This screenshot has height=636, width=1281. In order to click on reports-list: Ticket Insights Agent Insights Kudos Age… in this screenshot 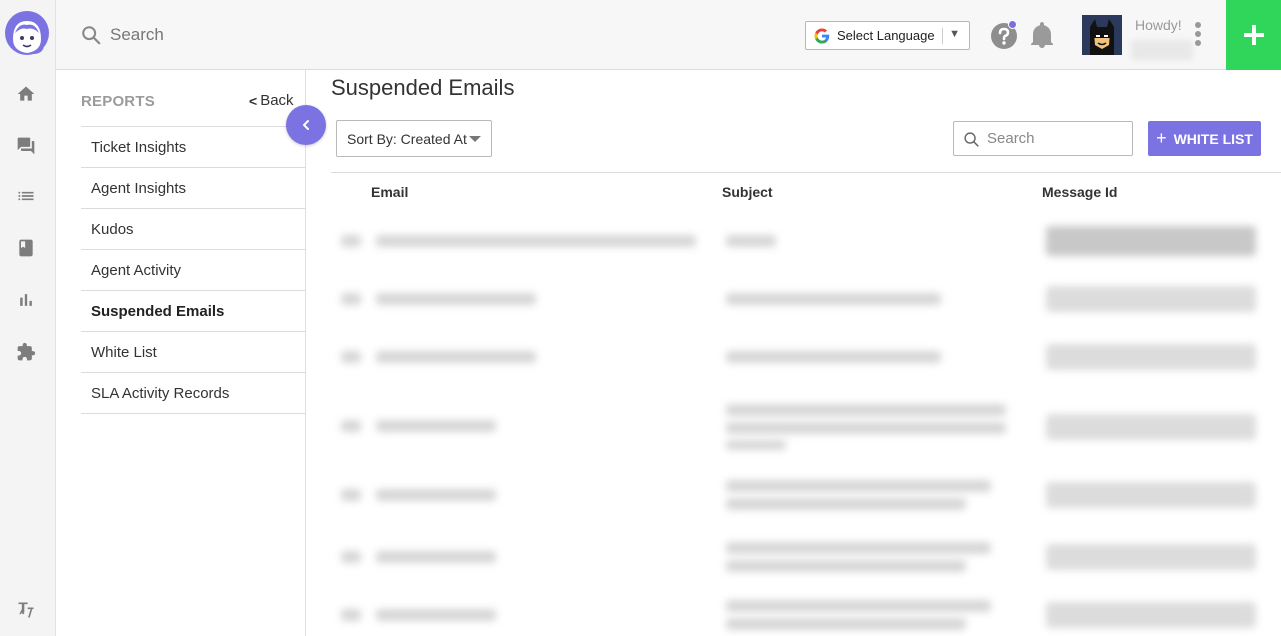, I will do `click(193, 270)`.